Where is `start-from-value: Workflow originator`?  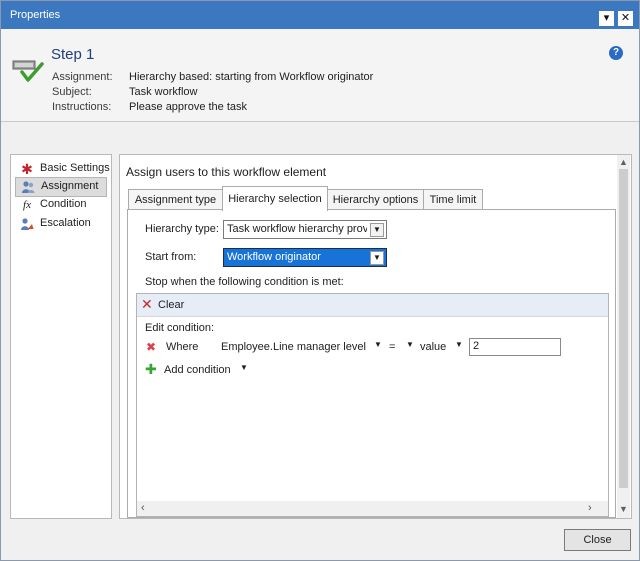
start-from-value: Workflow originator is located at coordinates (274, 257).